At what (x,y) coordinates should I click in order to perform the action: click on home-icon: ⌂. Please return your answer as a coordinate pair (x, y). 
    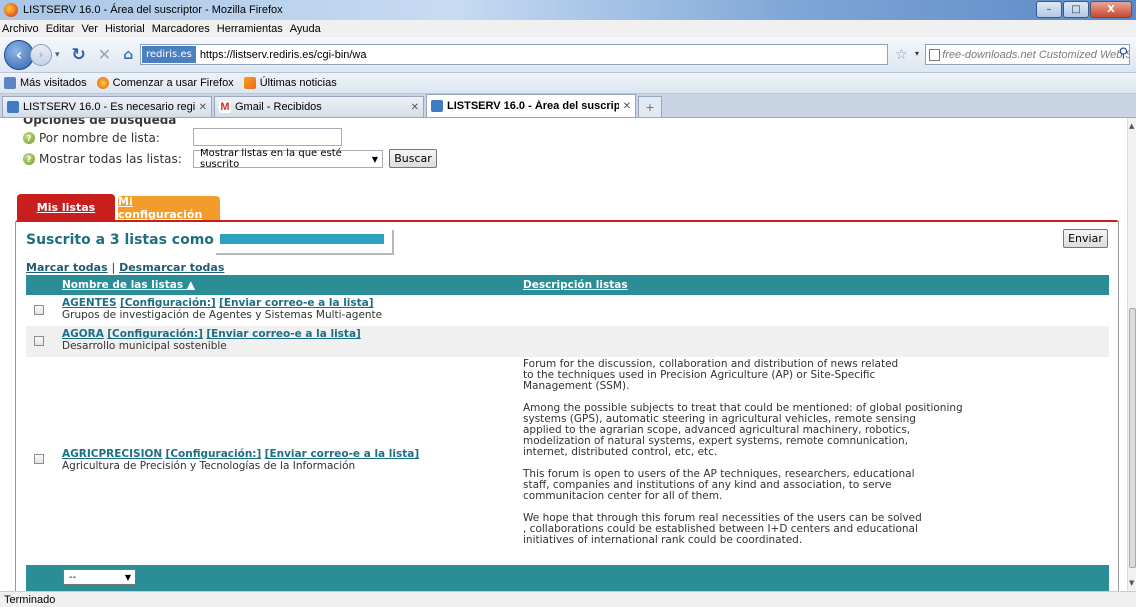
    Looking at the image, I should click on (128, 55).